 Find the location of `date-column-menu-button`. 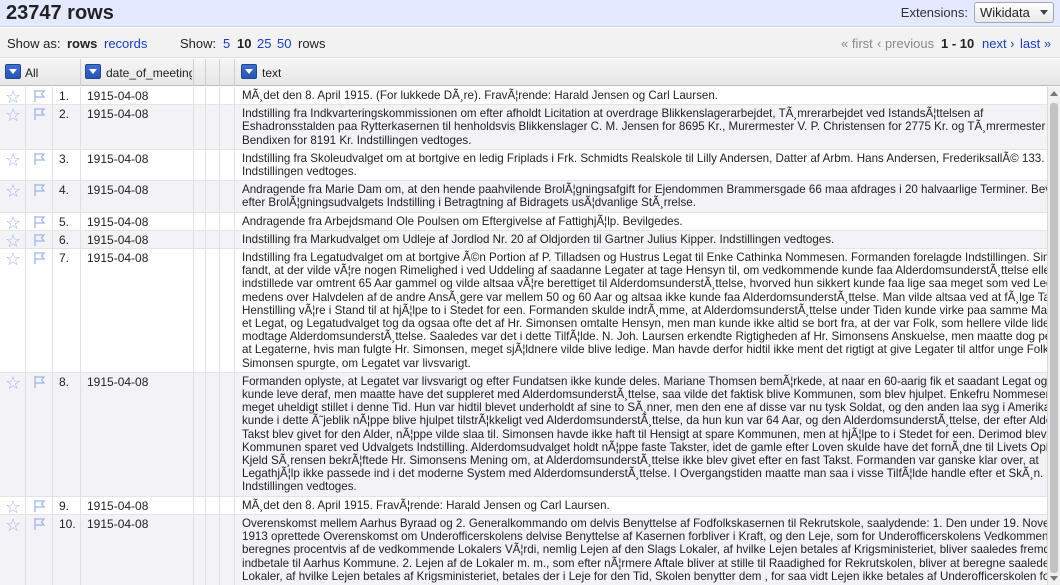

date-column-menu-button is located at coordinates (93, 71).